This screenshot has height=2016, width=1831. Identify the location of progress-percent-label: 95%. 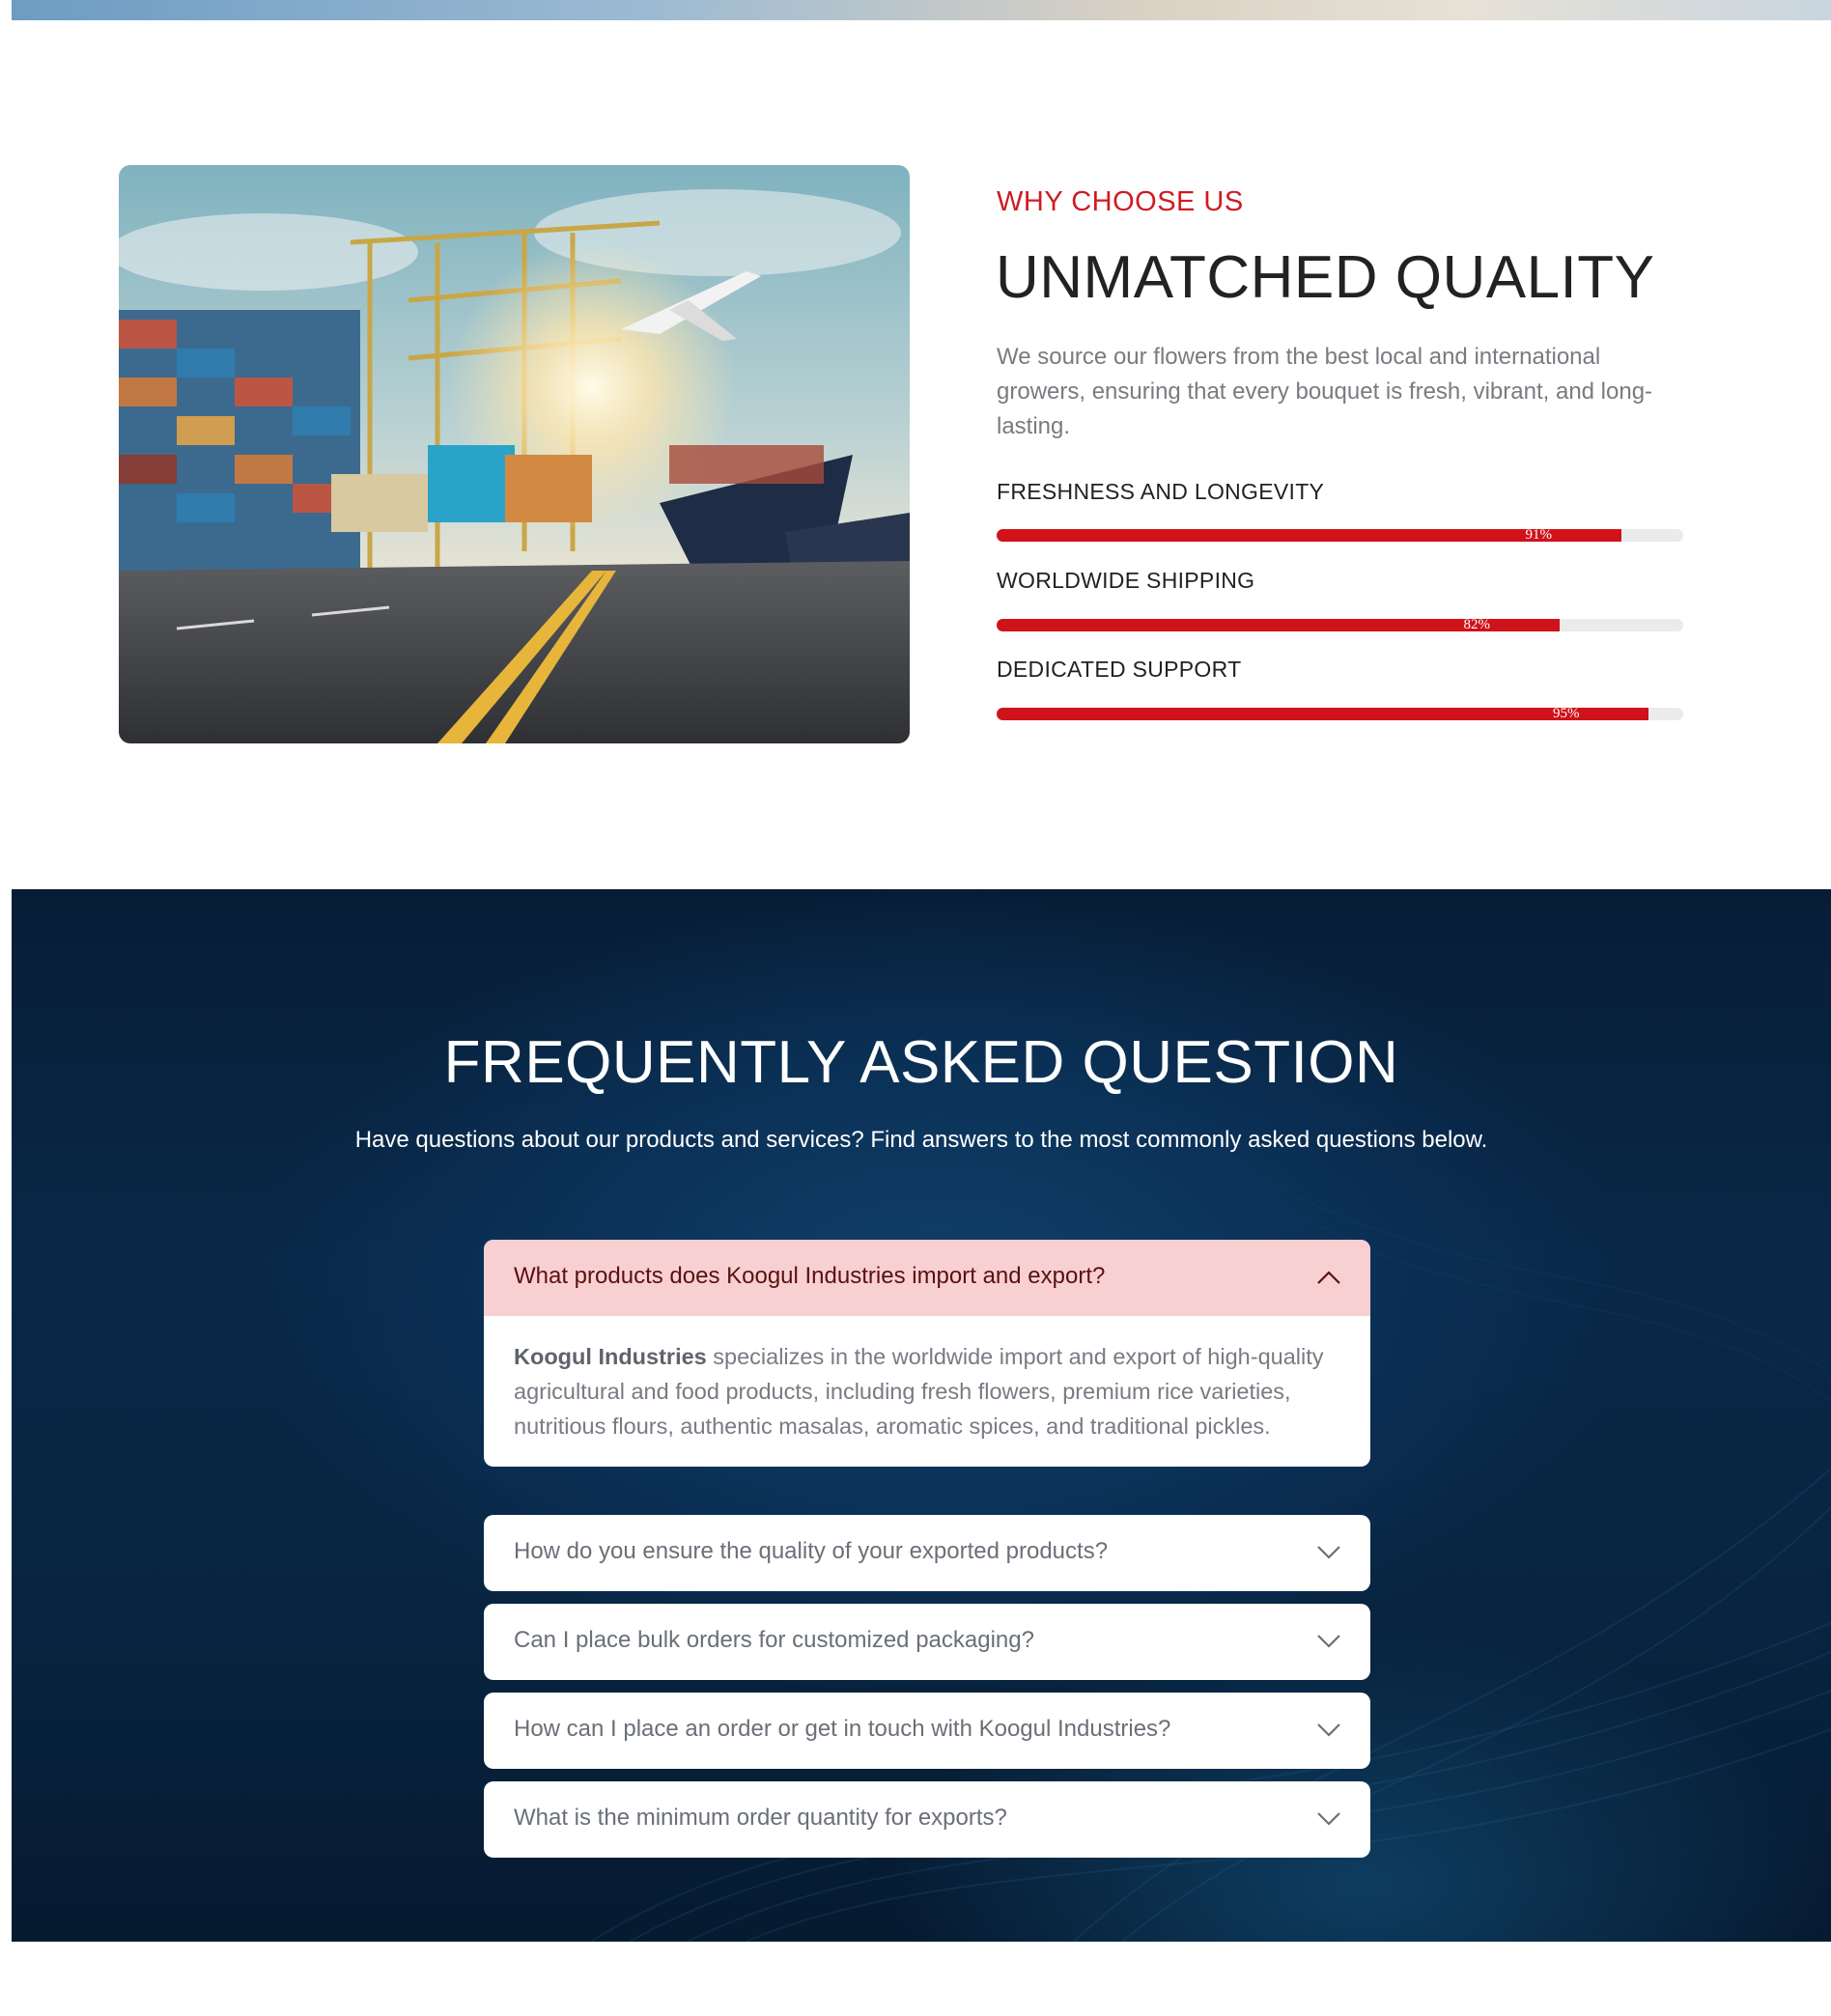
(1566, 714).